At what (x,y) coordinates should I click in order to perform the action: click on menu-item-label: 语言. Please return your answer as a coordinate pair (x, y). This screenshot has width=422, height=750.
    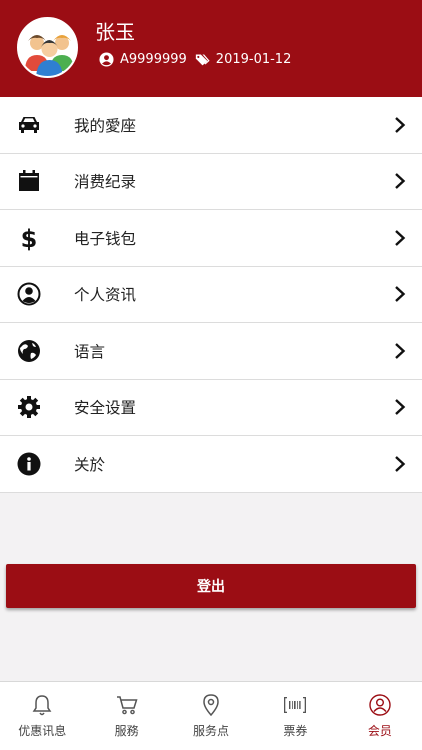
    Looking at the image, I should click on (90, 351).